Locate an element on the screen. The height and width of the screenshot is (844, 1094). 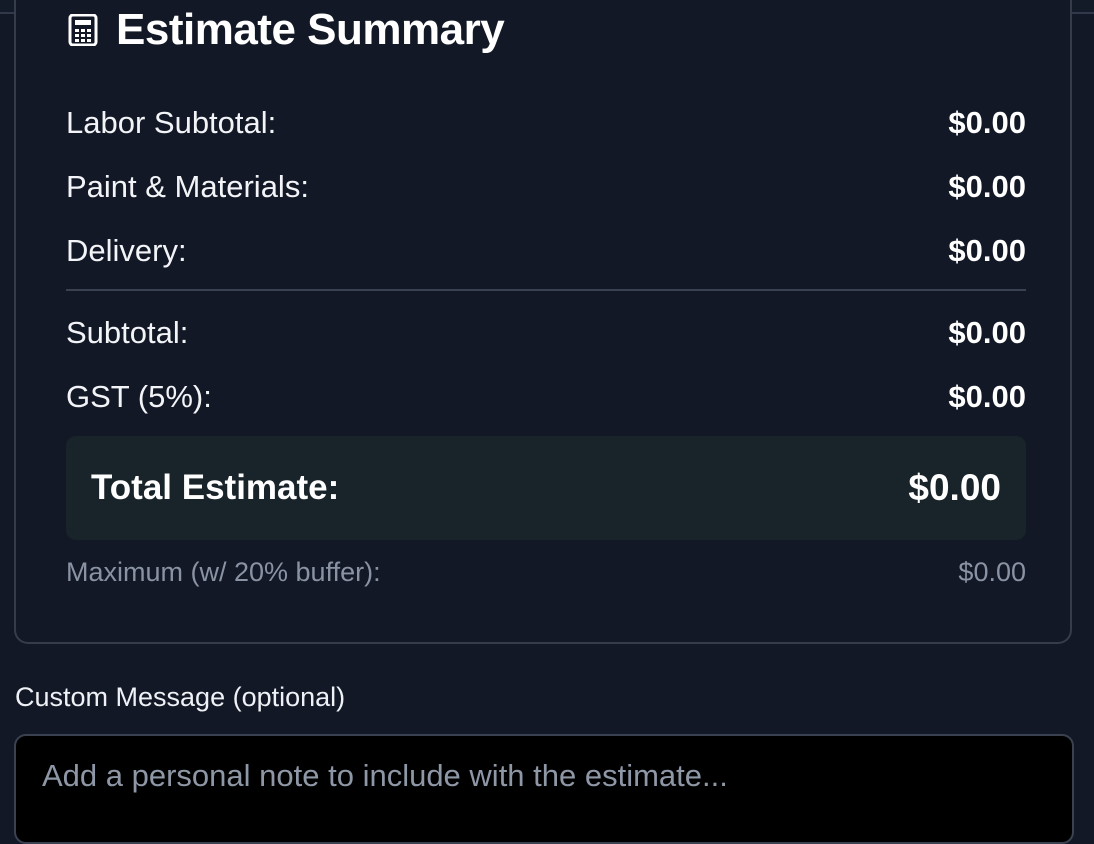
divider is located at coordinates (546, 290).